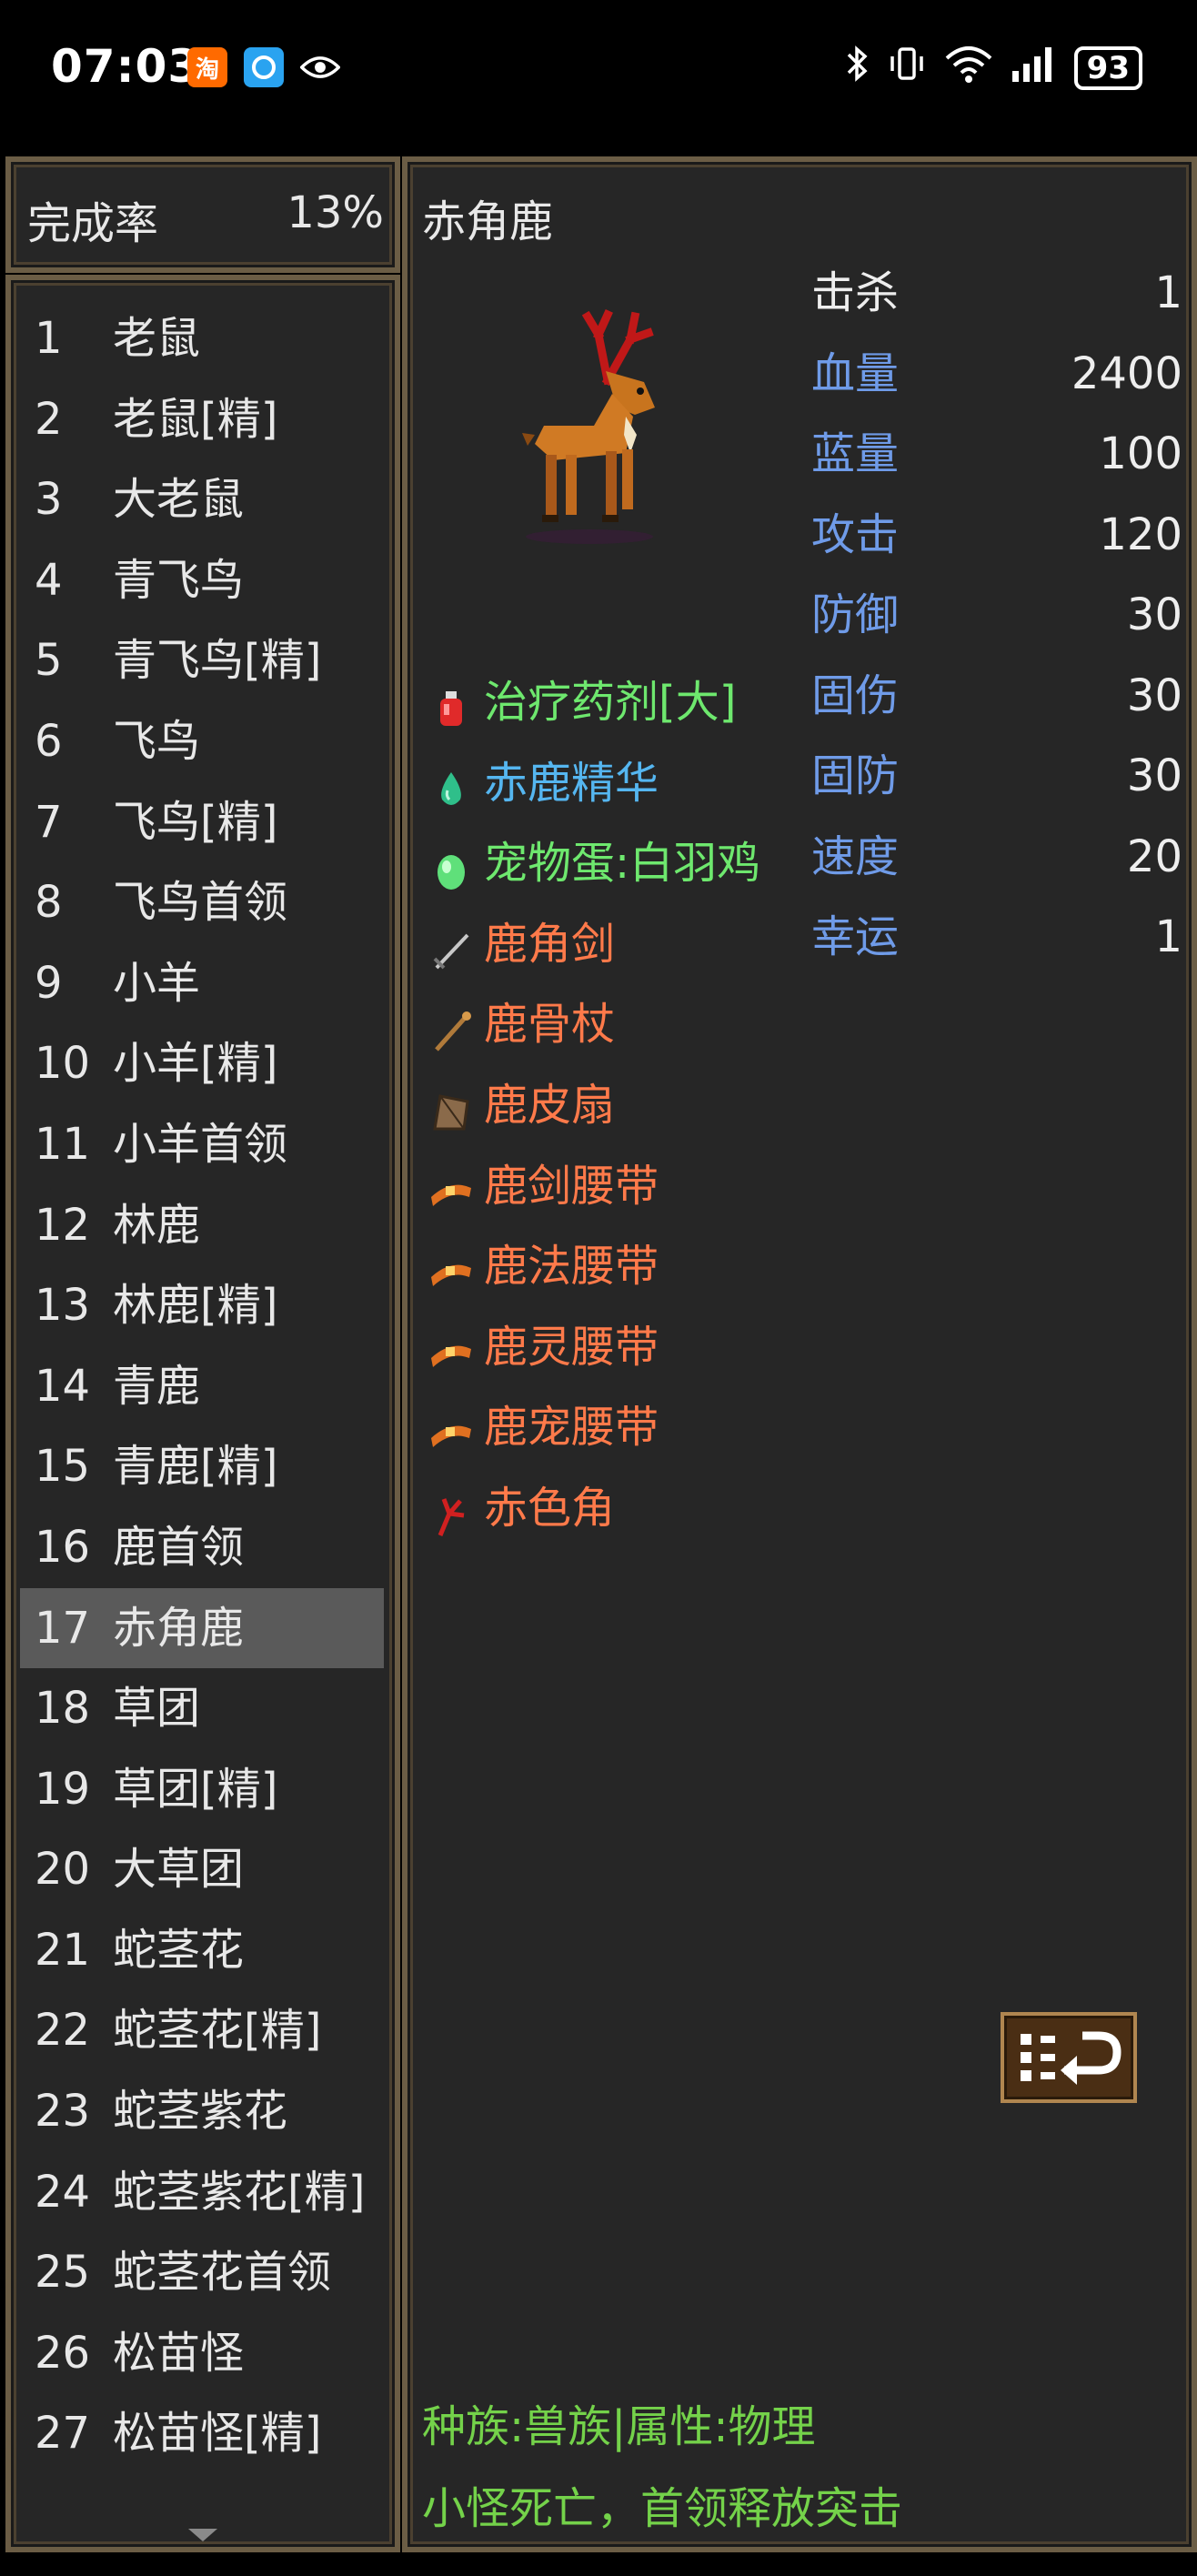 This screenshot has width=1197, height=2576. I want to click on monster-number: 8, so click(49, 903).